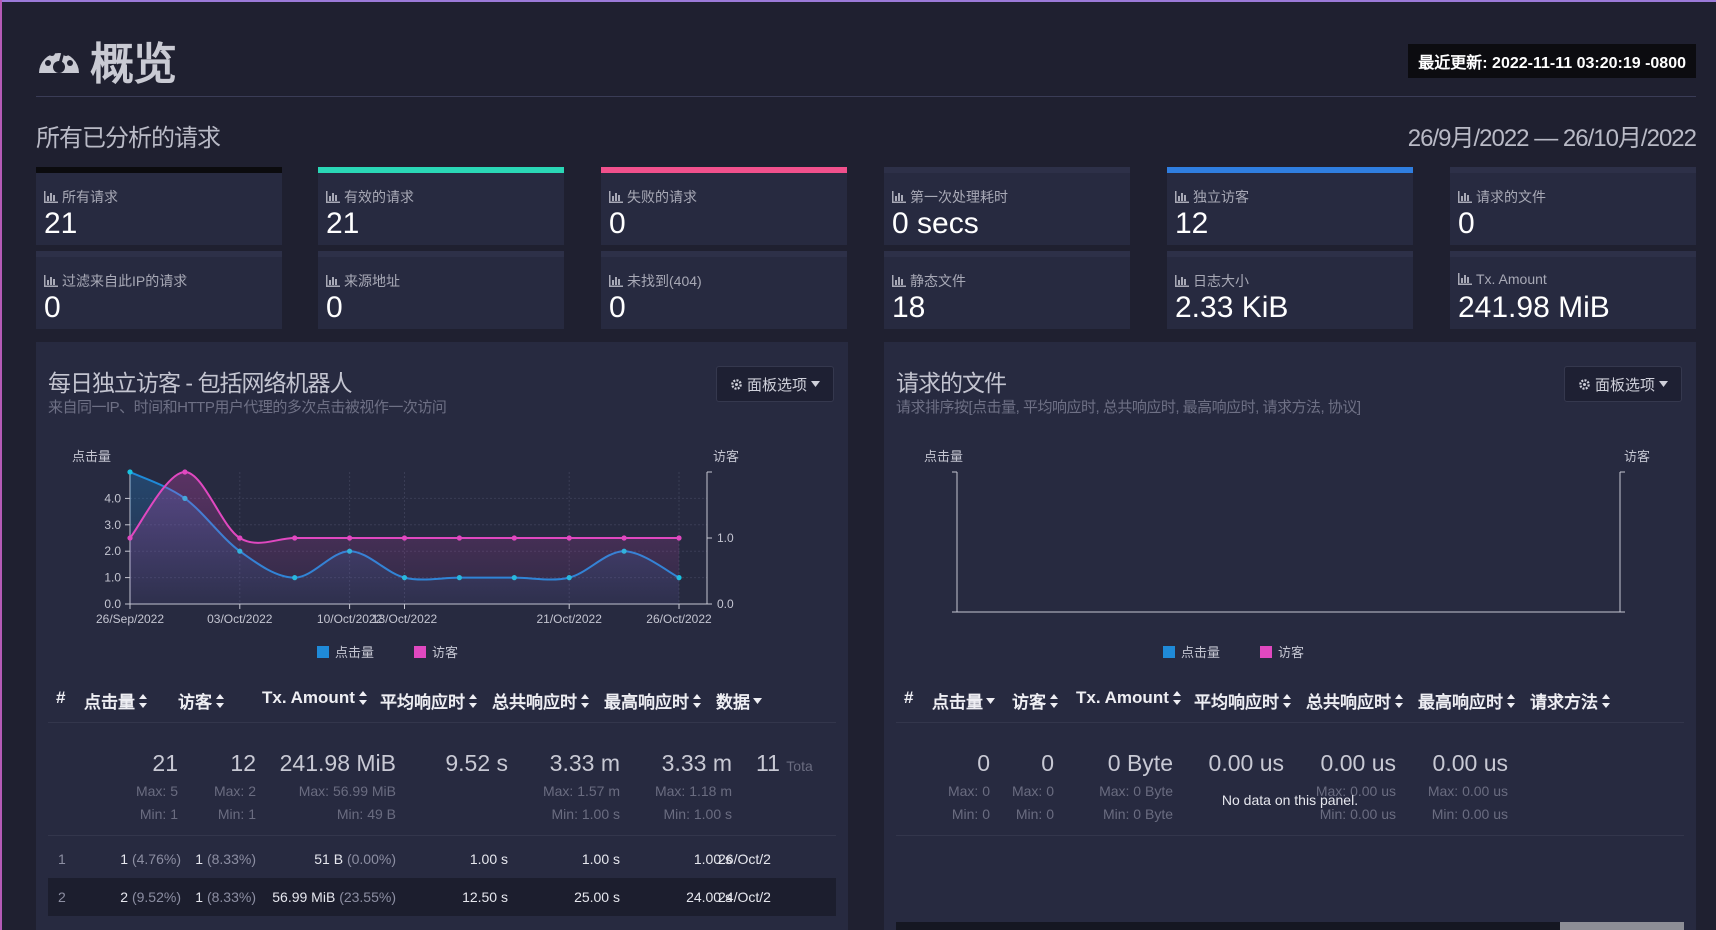 This screenshot has width=1716, height=930. Describe the element at coordinates (757, 700) in the screenshot. I see `caret-down-icon` at that location.